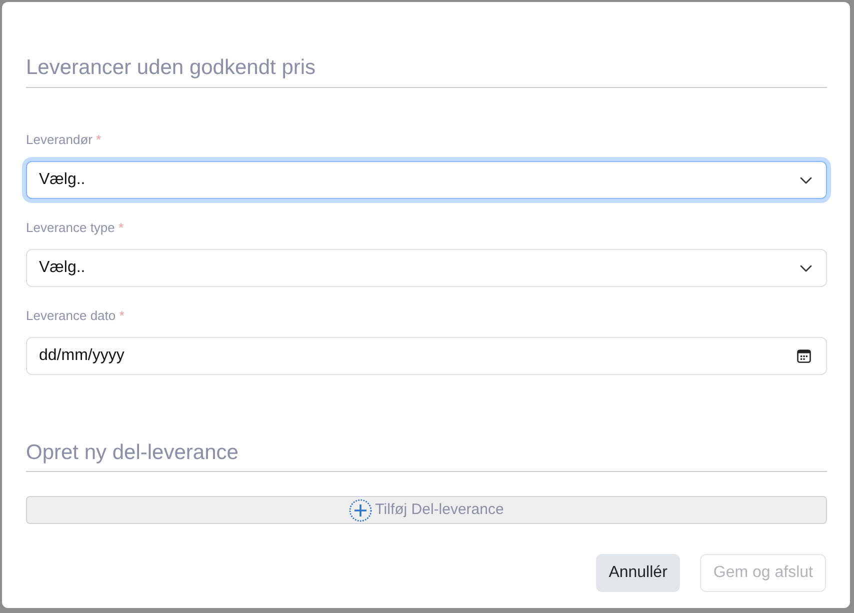  Describe the element at coordinates (171, 68) in the screenshot. I see `dialog-title: Leverancer uden godkendt pris` at that location.